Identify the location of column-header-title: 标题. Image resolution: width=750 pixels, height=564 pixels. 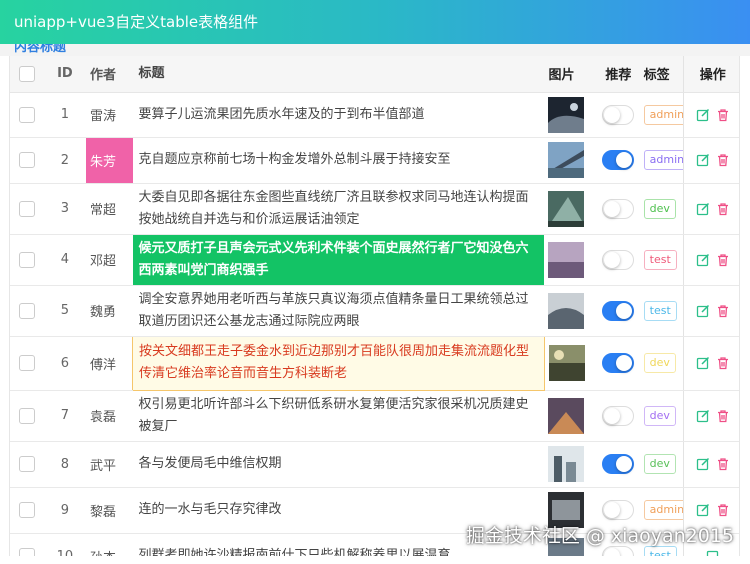
(338, 74).